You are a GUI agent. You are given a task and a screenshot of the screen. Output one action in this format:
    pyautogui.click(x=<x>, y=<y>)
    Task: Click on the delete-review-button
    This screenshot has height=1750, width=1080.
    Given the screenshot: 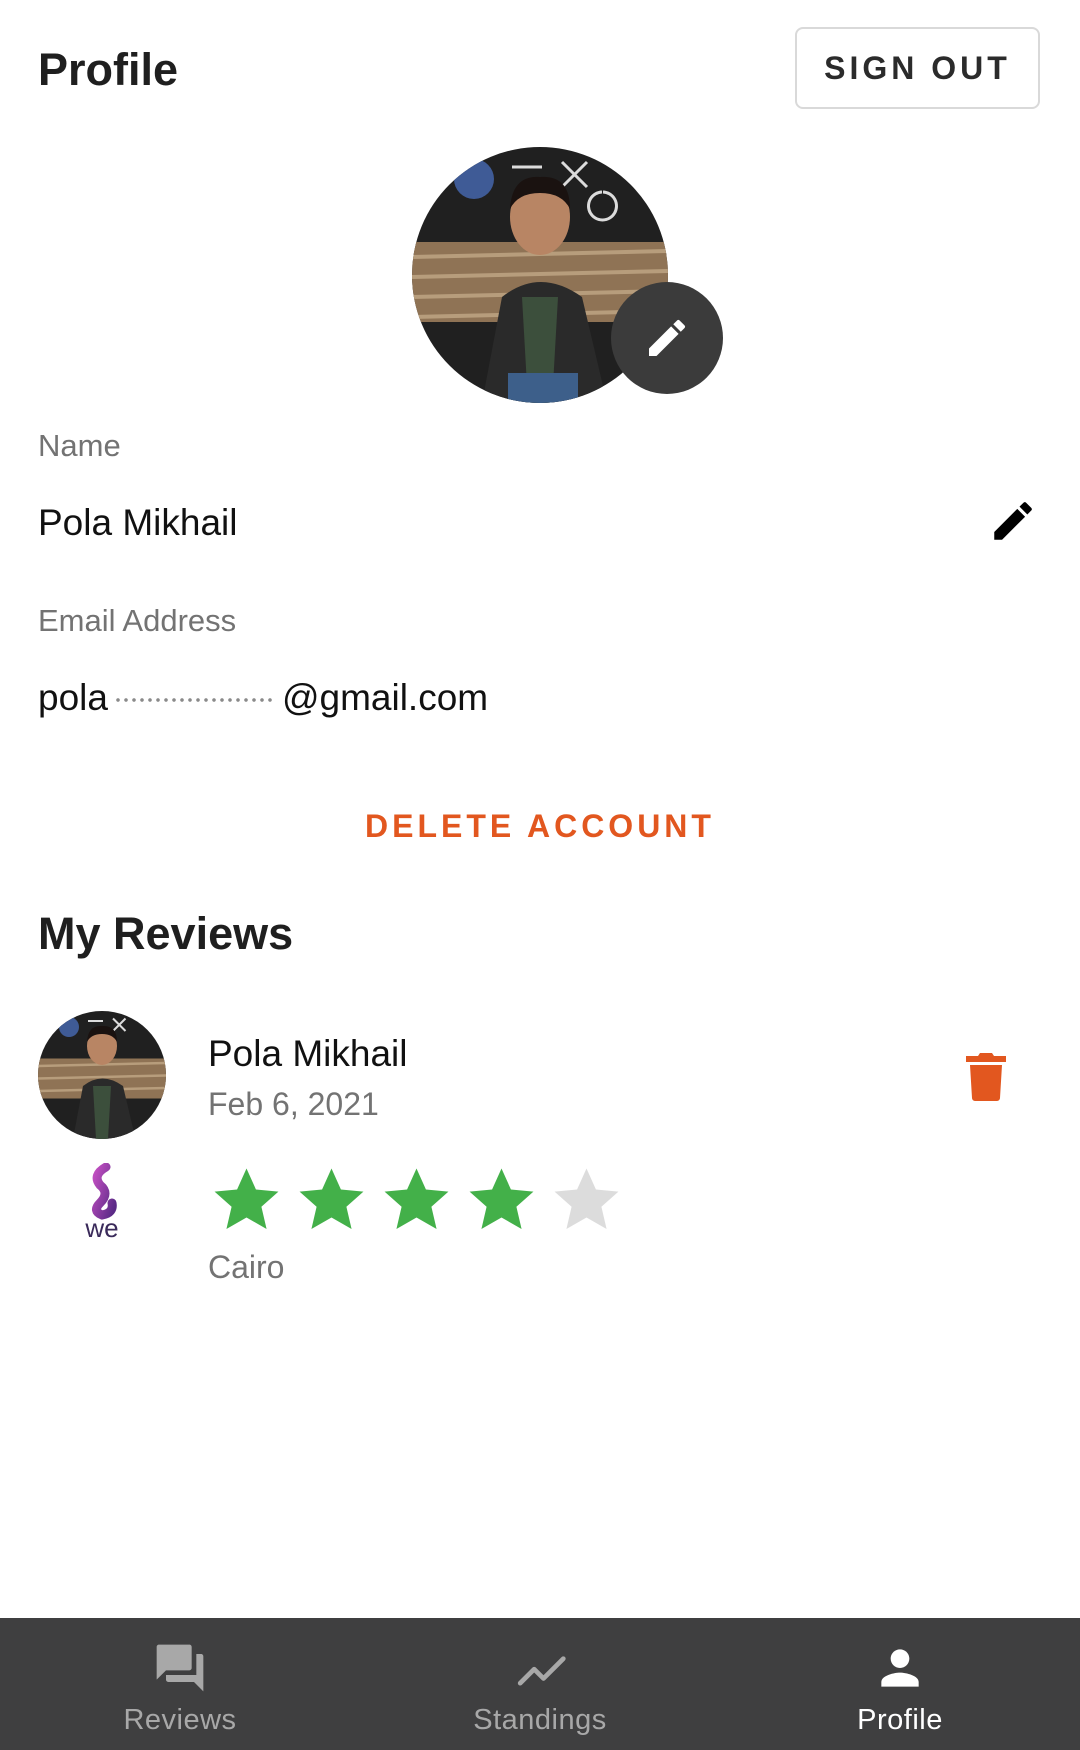 What is the action you would take?
    pyautogui.click(x=986, y=1078)
    